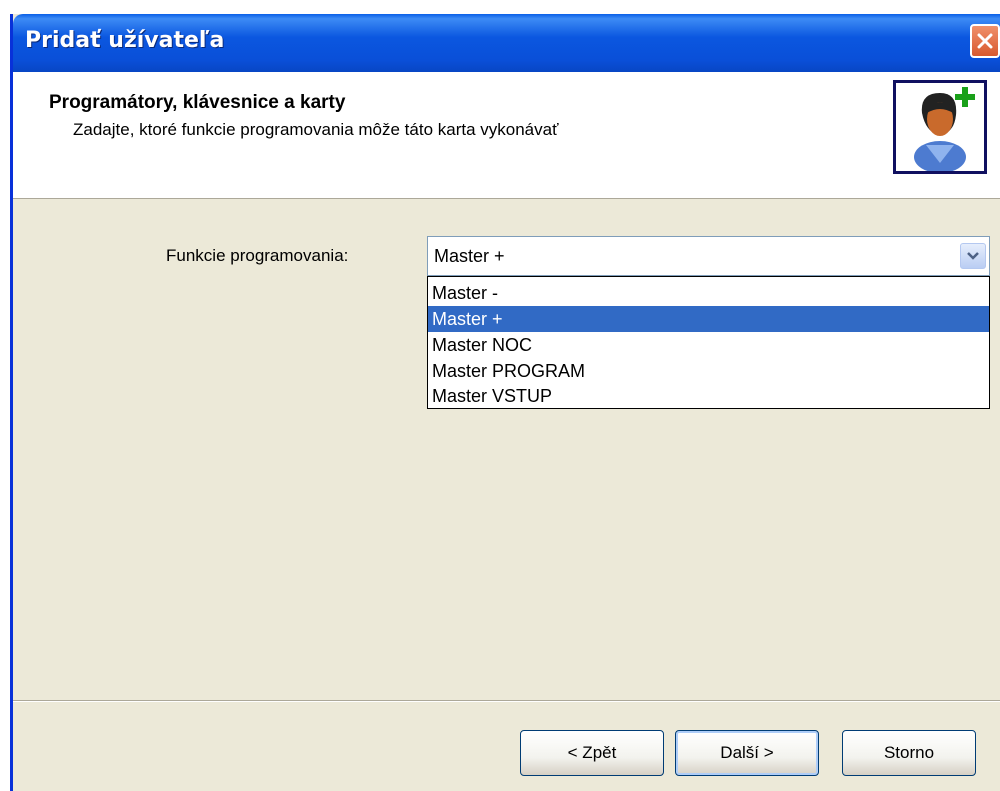 This screenshot has height=791, width=1000. Describe the element at coordinates (469, 256) in the screenshot. I see `select-value: Master +` at that location.